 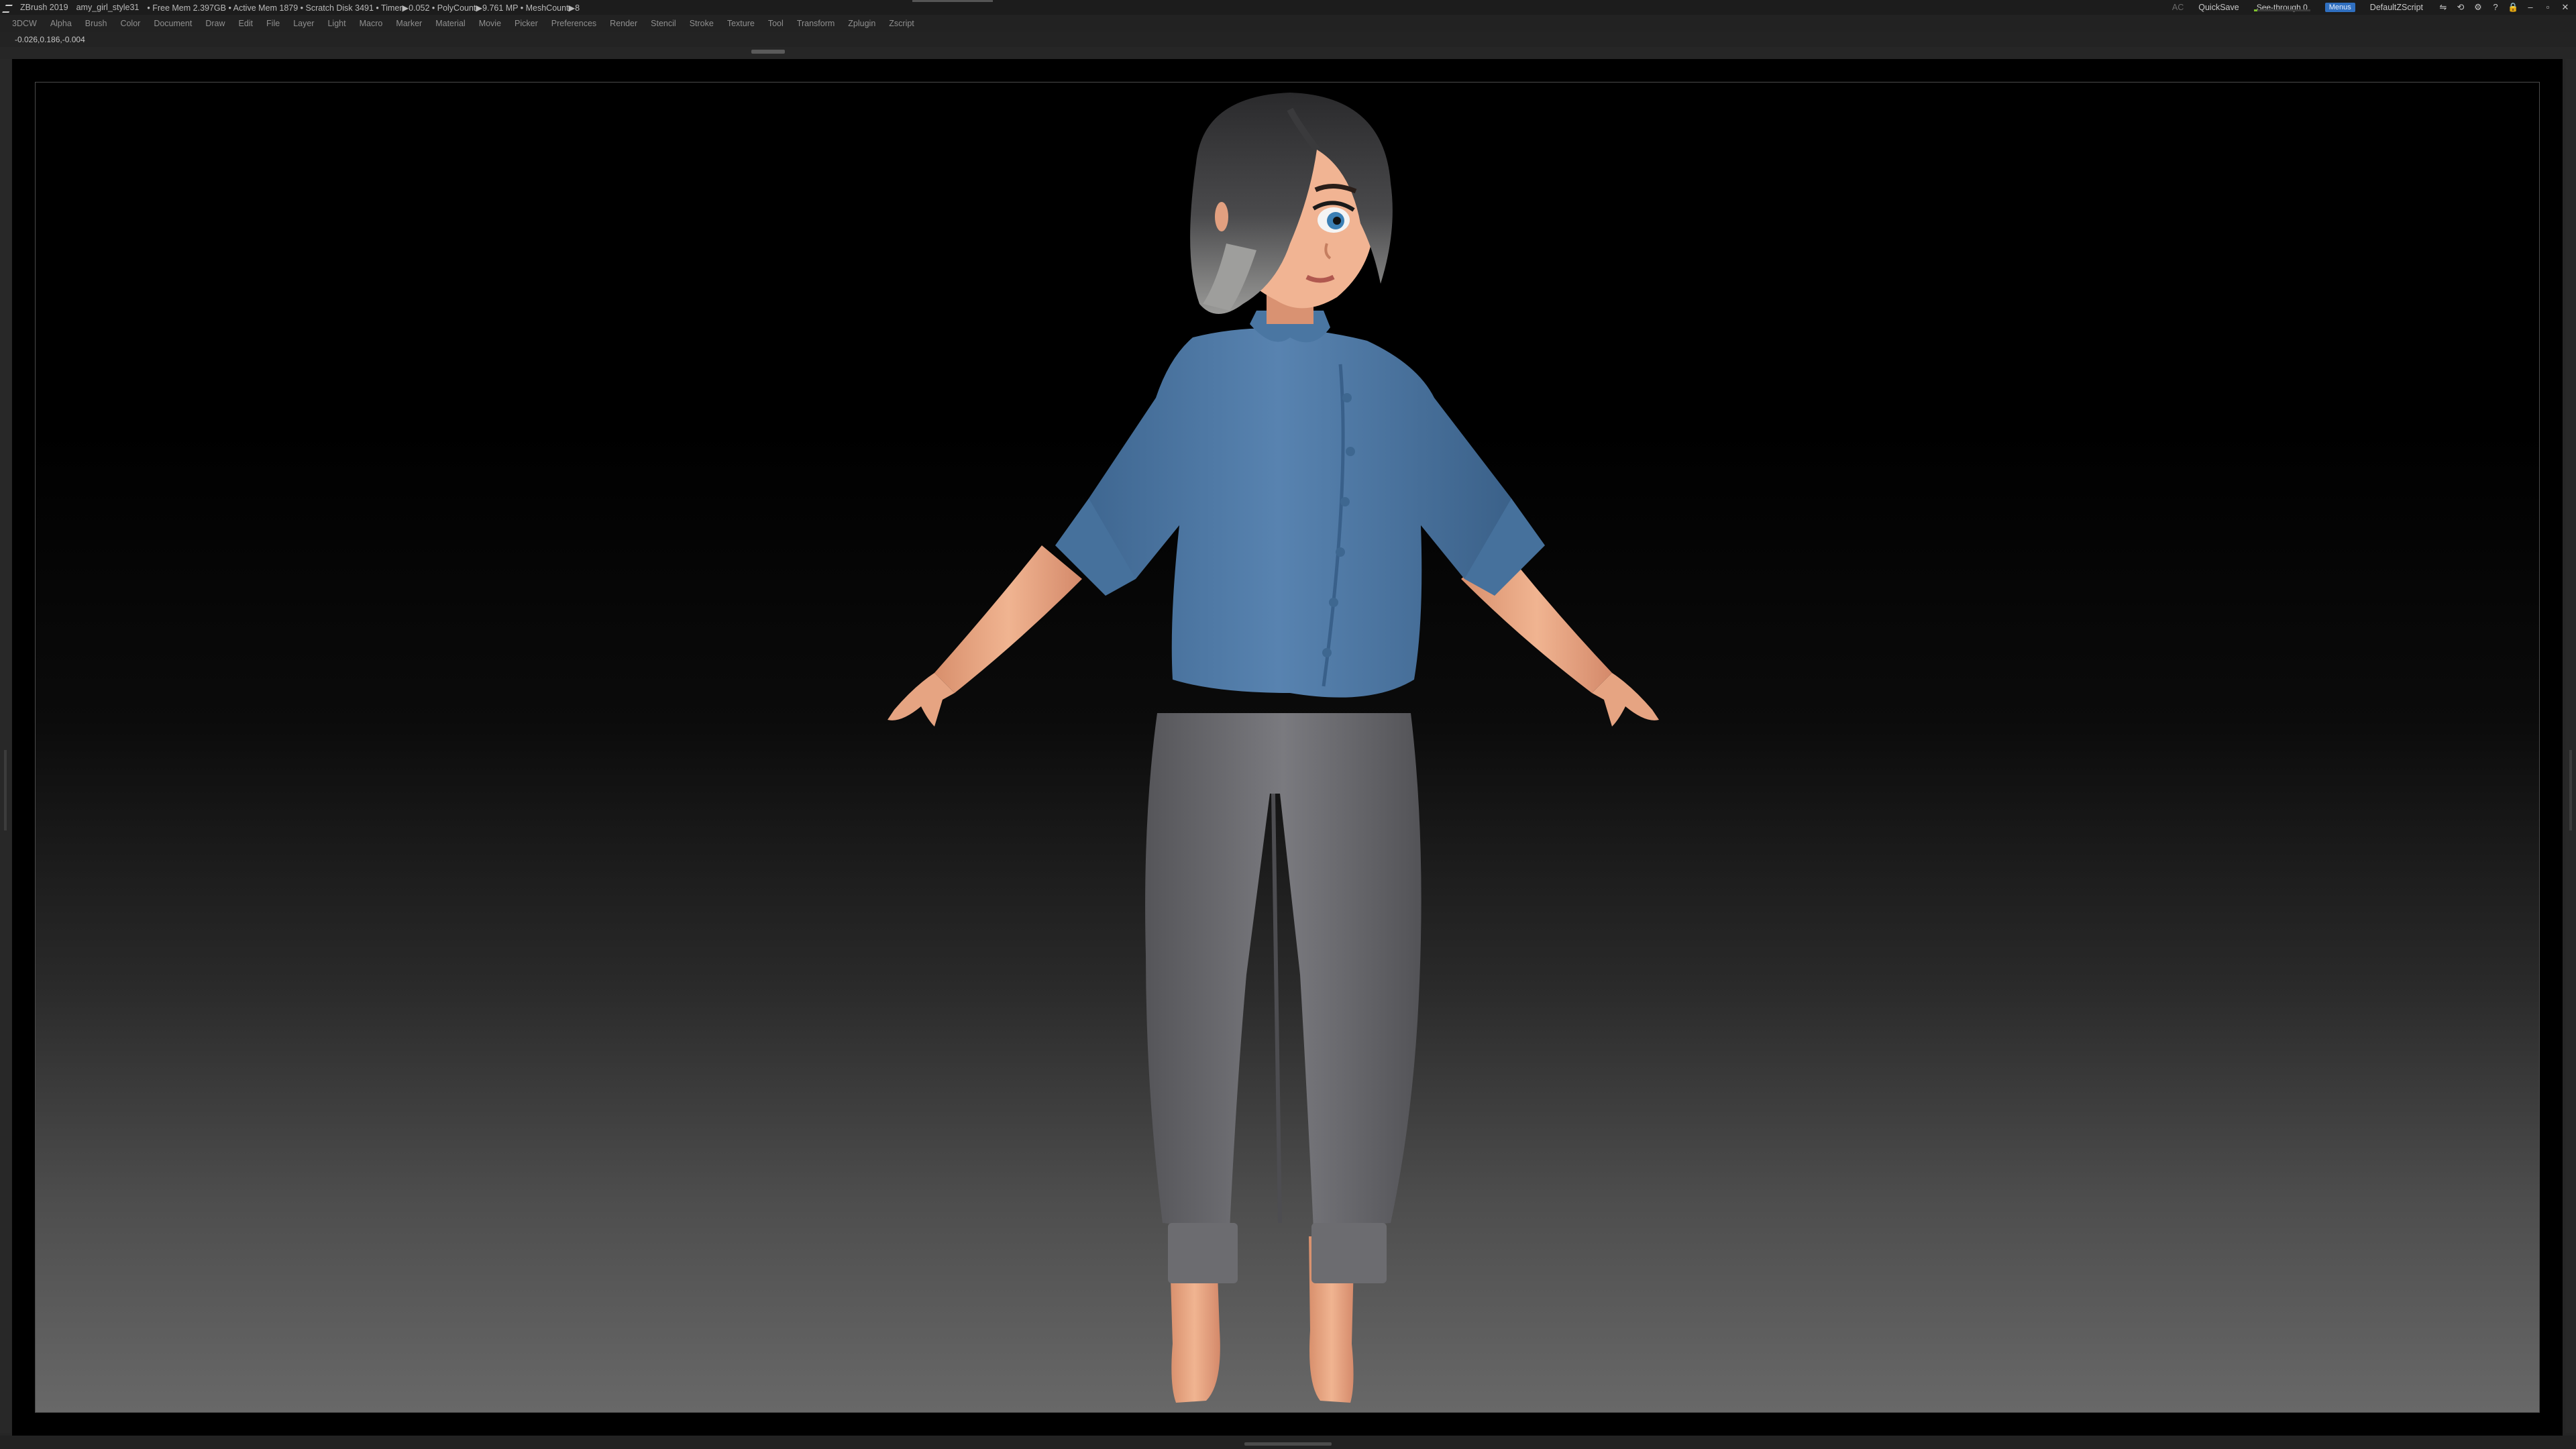 What do you see at coordinates (24, 23) in the screenshot?
I see `menu-3dcw: 3DCW` at bounding box center [24, 23].